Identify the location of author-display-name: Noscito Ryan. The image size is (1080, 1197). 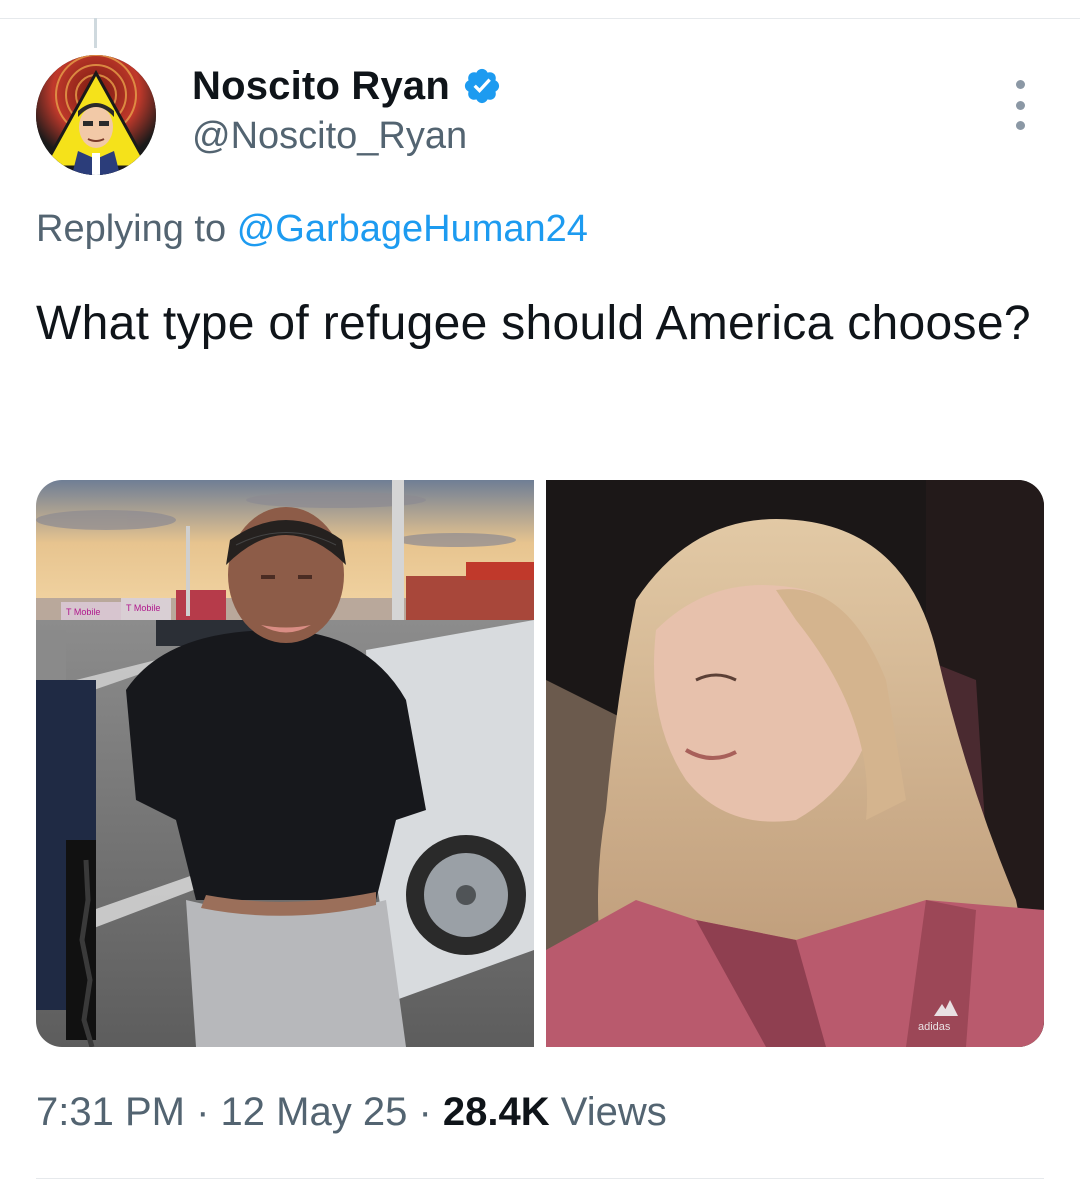
(321, 86).